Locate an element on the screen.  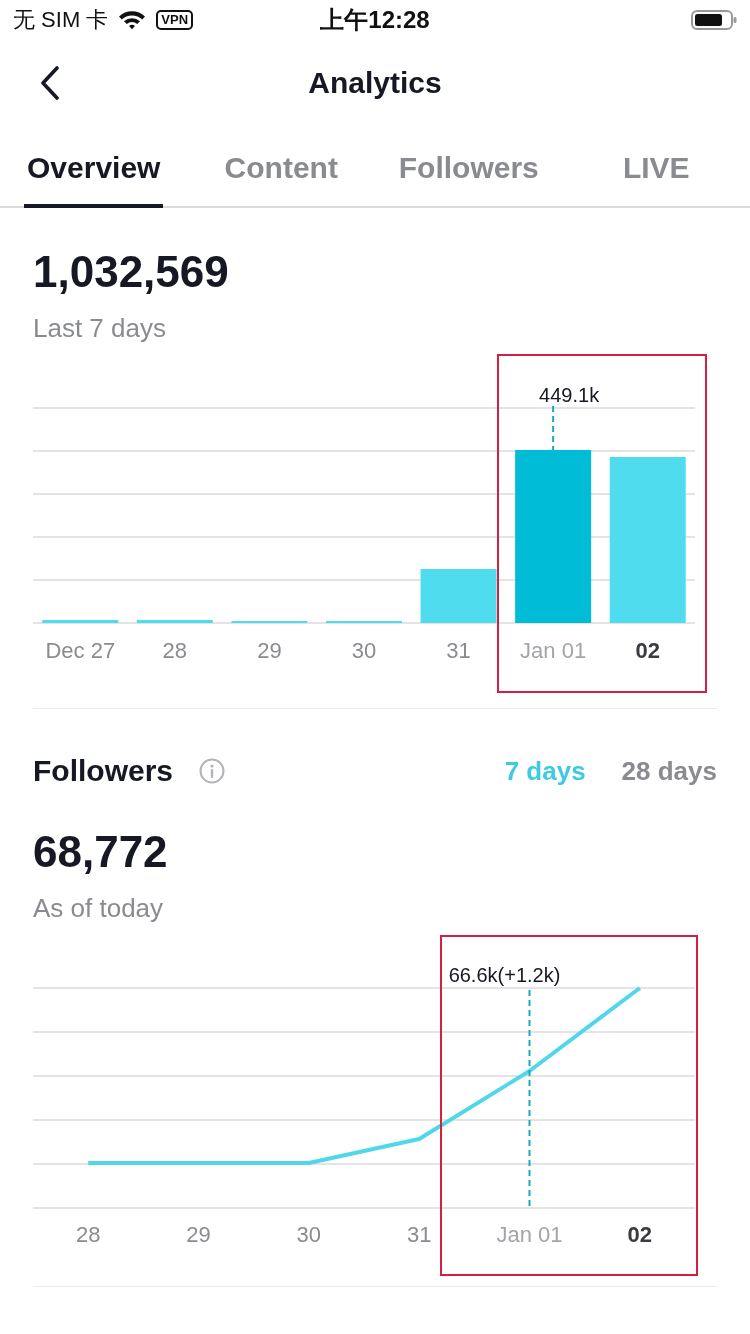
page-title: Analytics is located at coordinates (375, 83).